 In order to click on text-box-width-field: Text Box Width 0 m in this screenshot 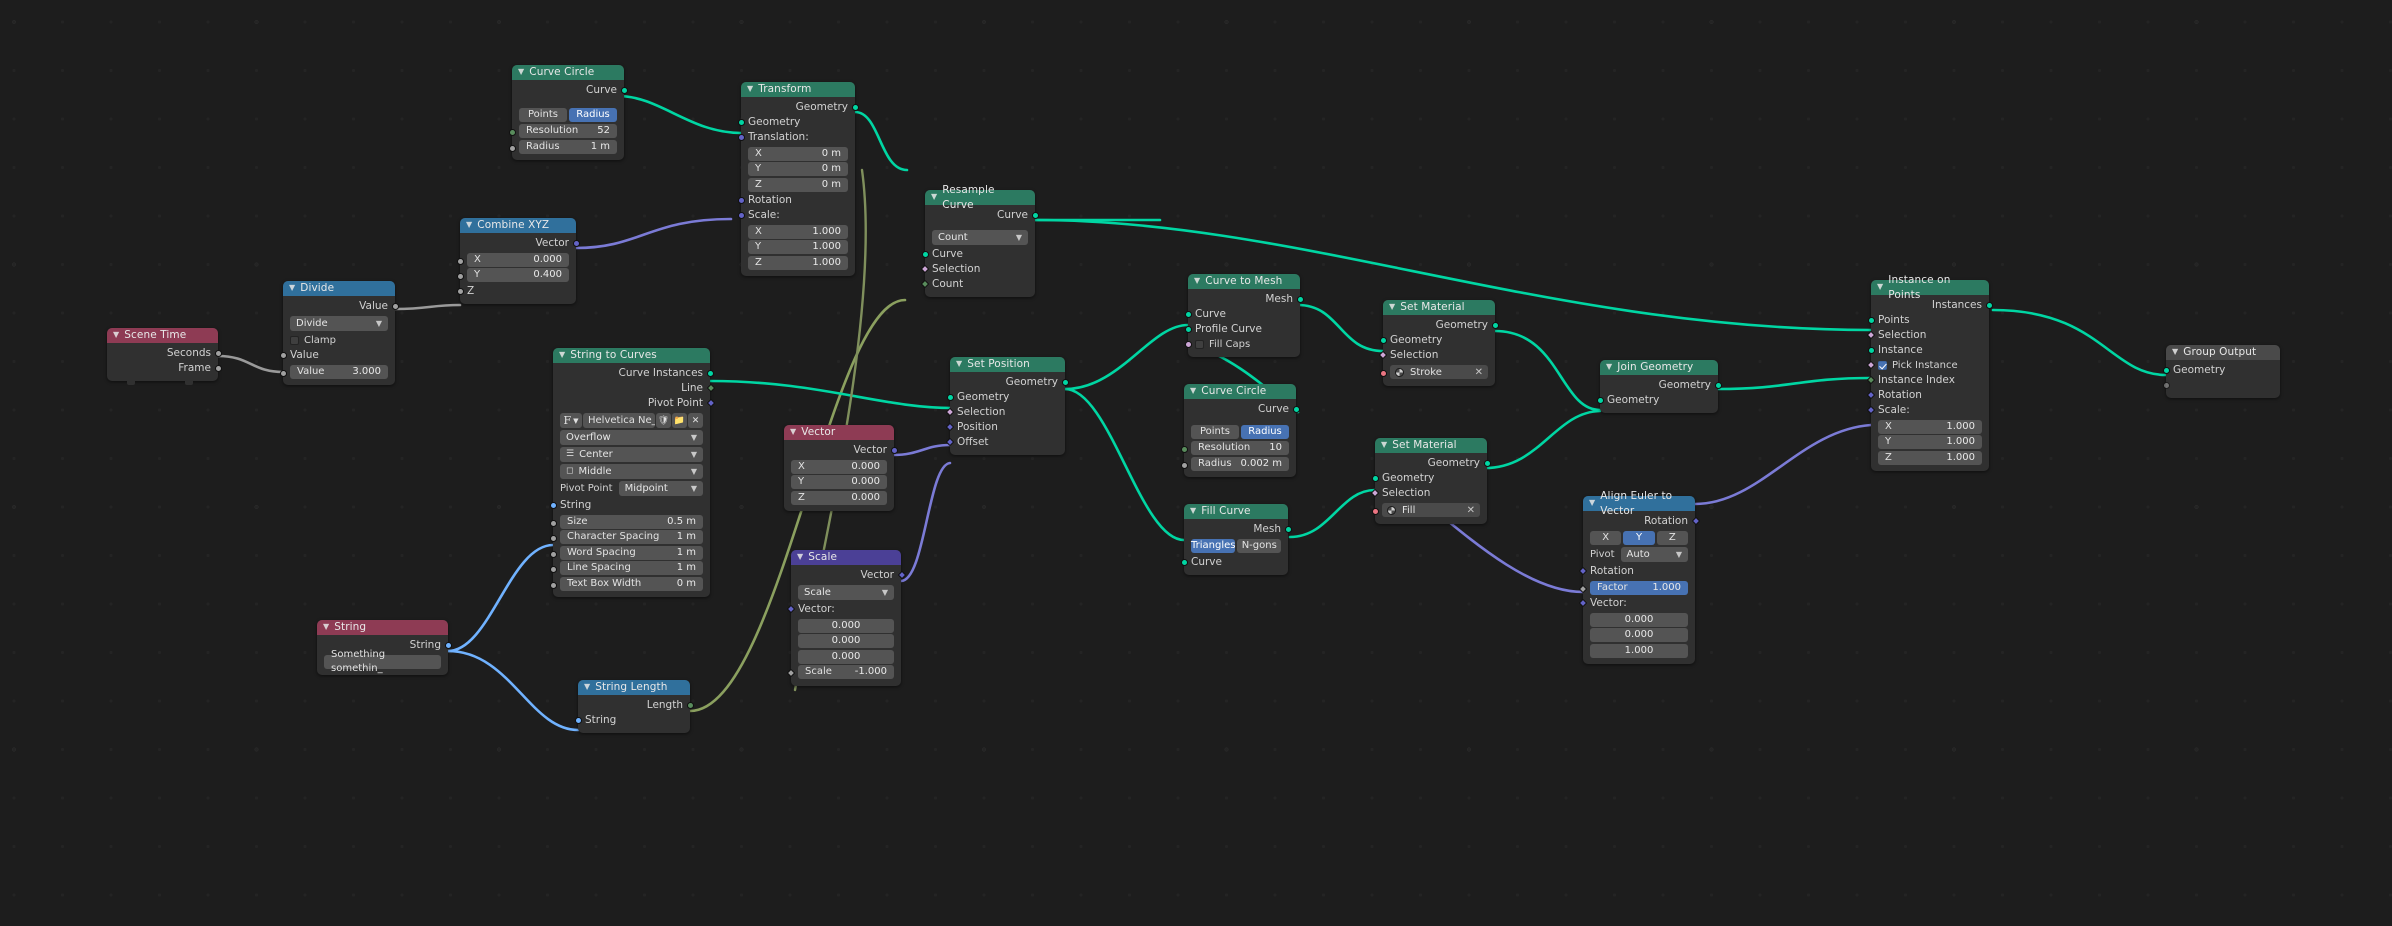, I will do `click(631, 583)`.